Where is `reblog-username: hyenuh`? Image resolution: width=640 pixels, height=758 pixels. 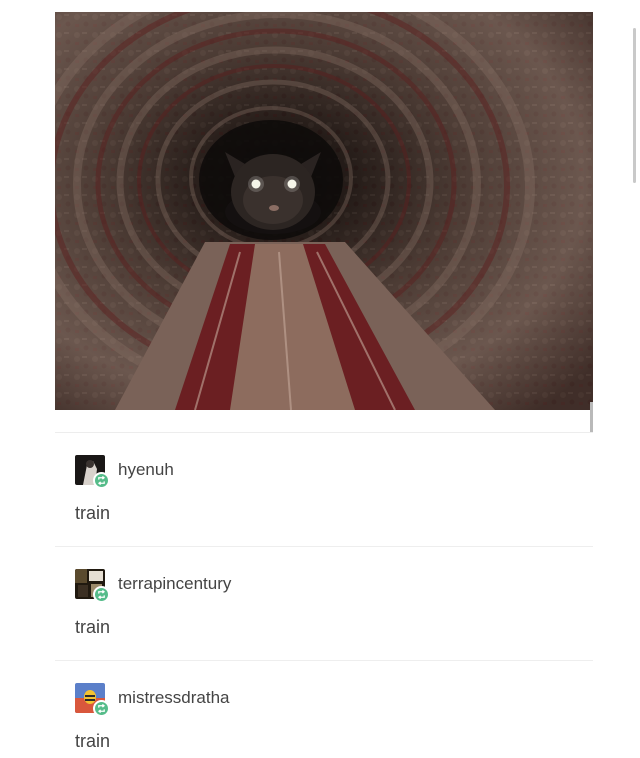
reblog-username: hyenuh is located at coordinates (146, 470).